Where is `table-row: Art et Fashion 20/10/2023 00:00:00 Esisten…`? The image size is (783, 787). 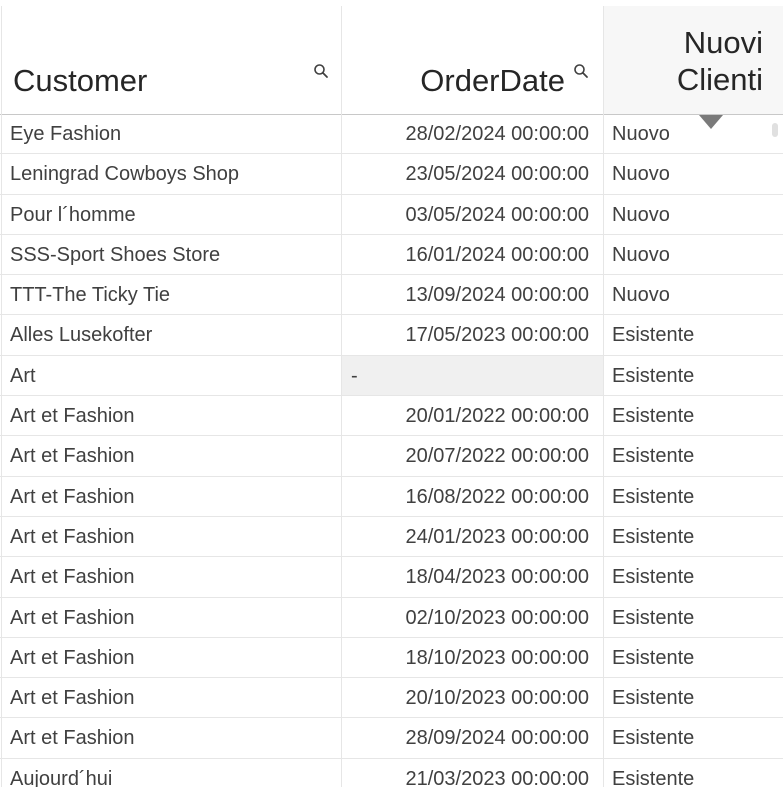 table-row: Art et Fashion 20/10/2023 00:00:00 Esisten… is located at coordinates (391, 698).